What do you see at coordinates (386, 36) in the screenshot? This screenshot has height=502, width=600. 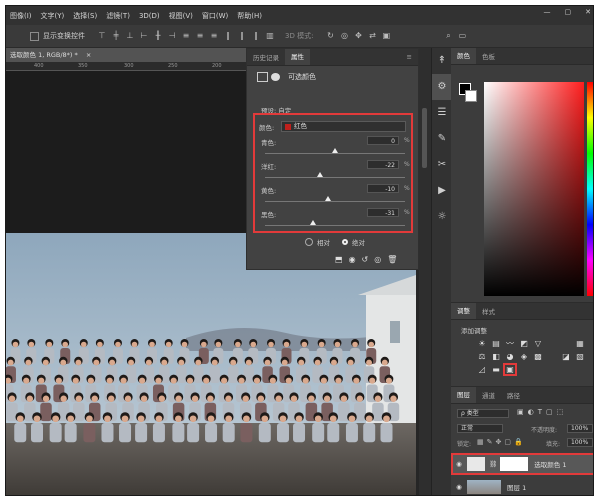 I see `3d-scale-icon: ▣` at bounding box center [386, 36].